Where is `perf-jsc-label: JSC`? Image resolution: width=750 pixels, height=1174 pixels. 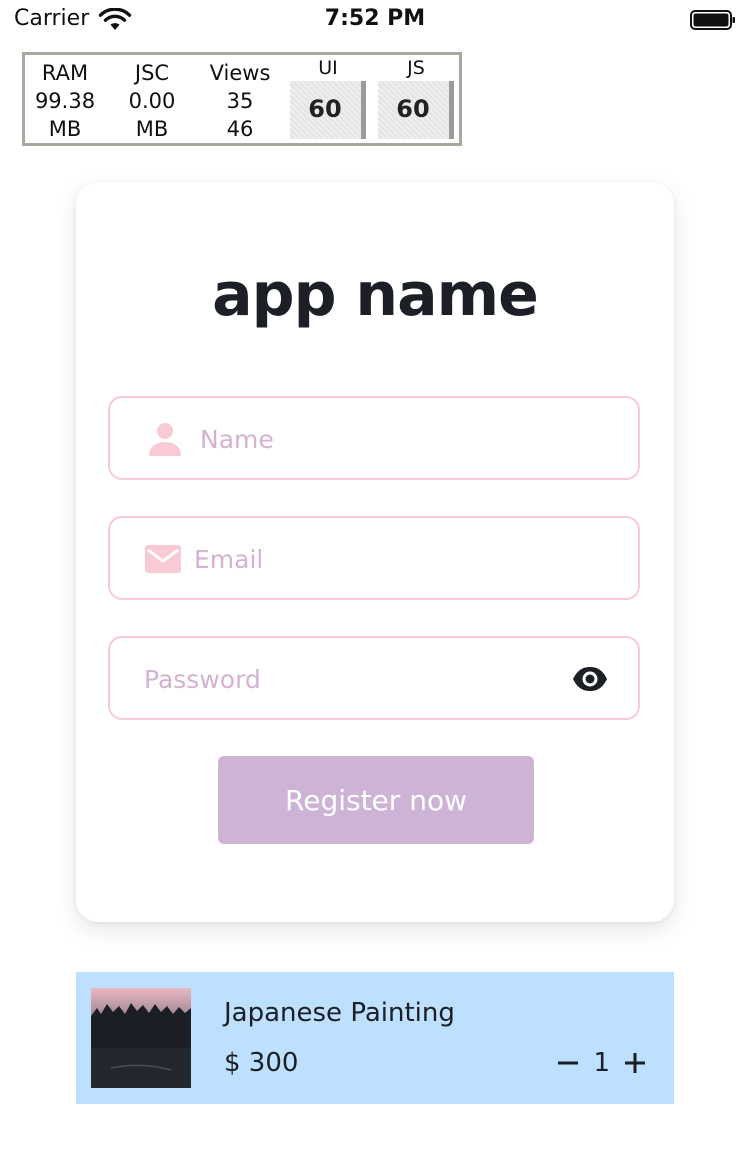 perf-jsc-label: JSC is located at coordinates (152, 73).